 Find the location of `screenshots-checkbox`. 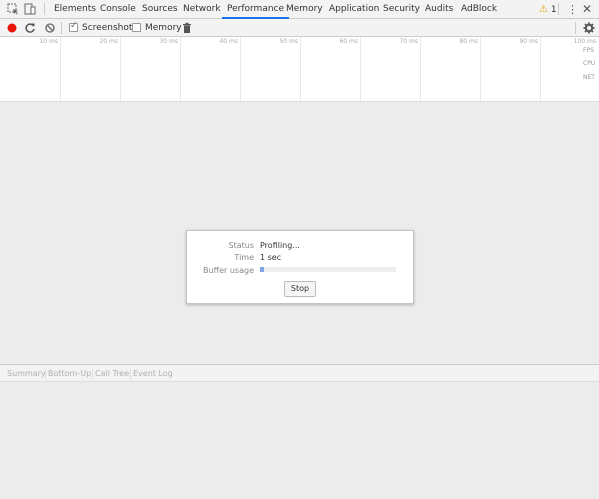

screenshots-checkbox is located at coordinates (73, 26).